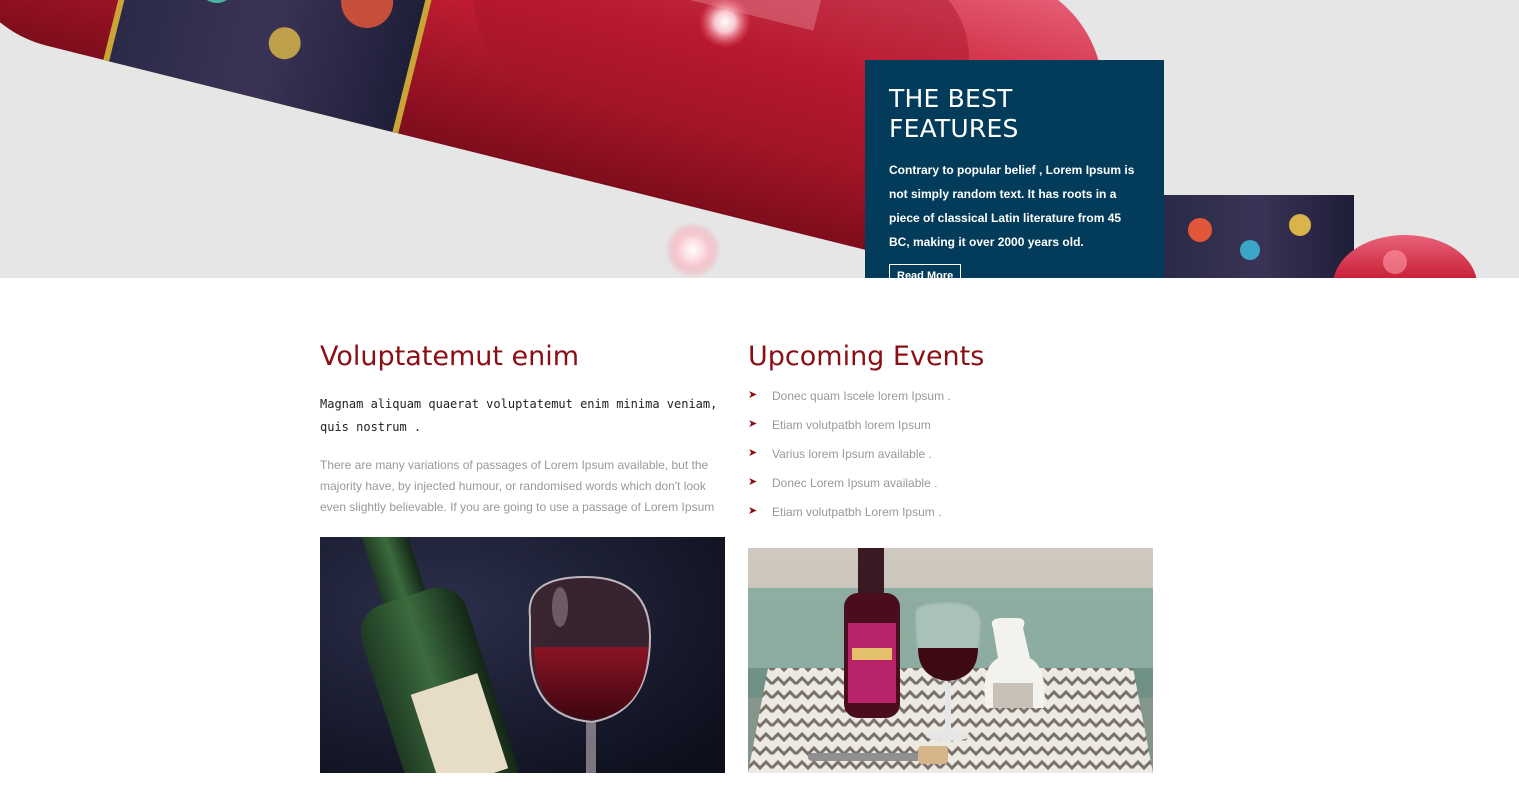 The width and height of the screenshot is (1519, 807). I want to click on event-link: Etiam volutpatbh Lorem Ipsum ., so click(856, 512).